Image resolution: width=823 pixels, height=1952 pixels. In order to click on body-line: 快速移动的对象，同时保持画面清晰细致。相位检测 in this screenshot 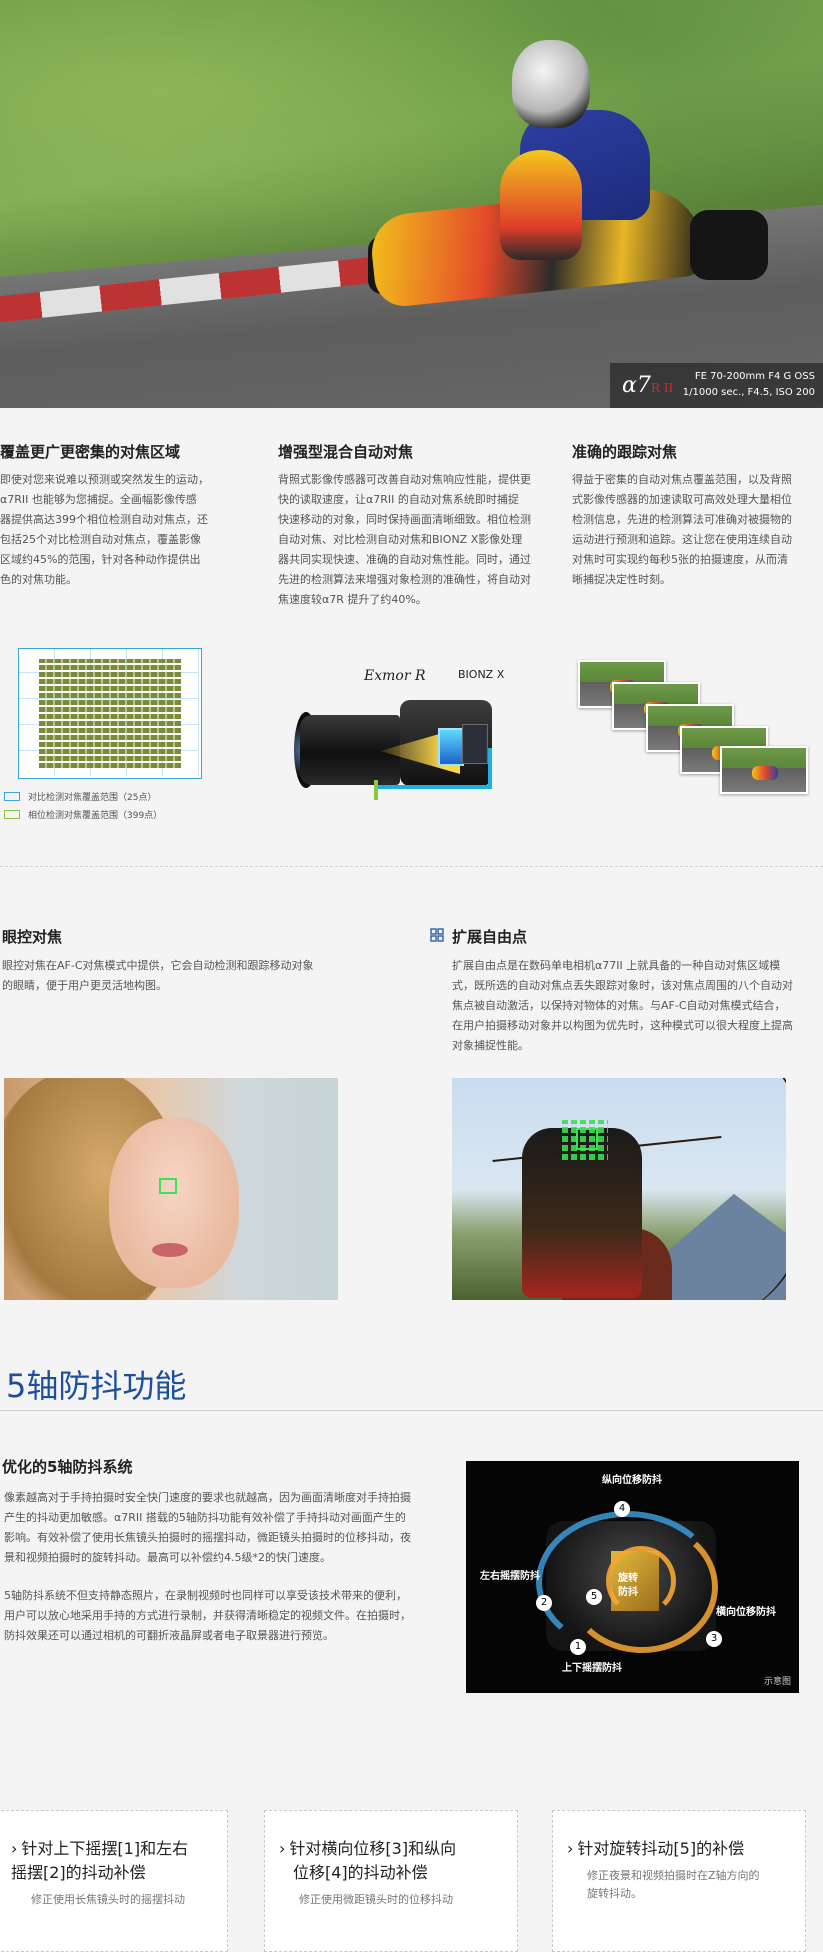, I will do `click(404, 519)`.